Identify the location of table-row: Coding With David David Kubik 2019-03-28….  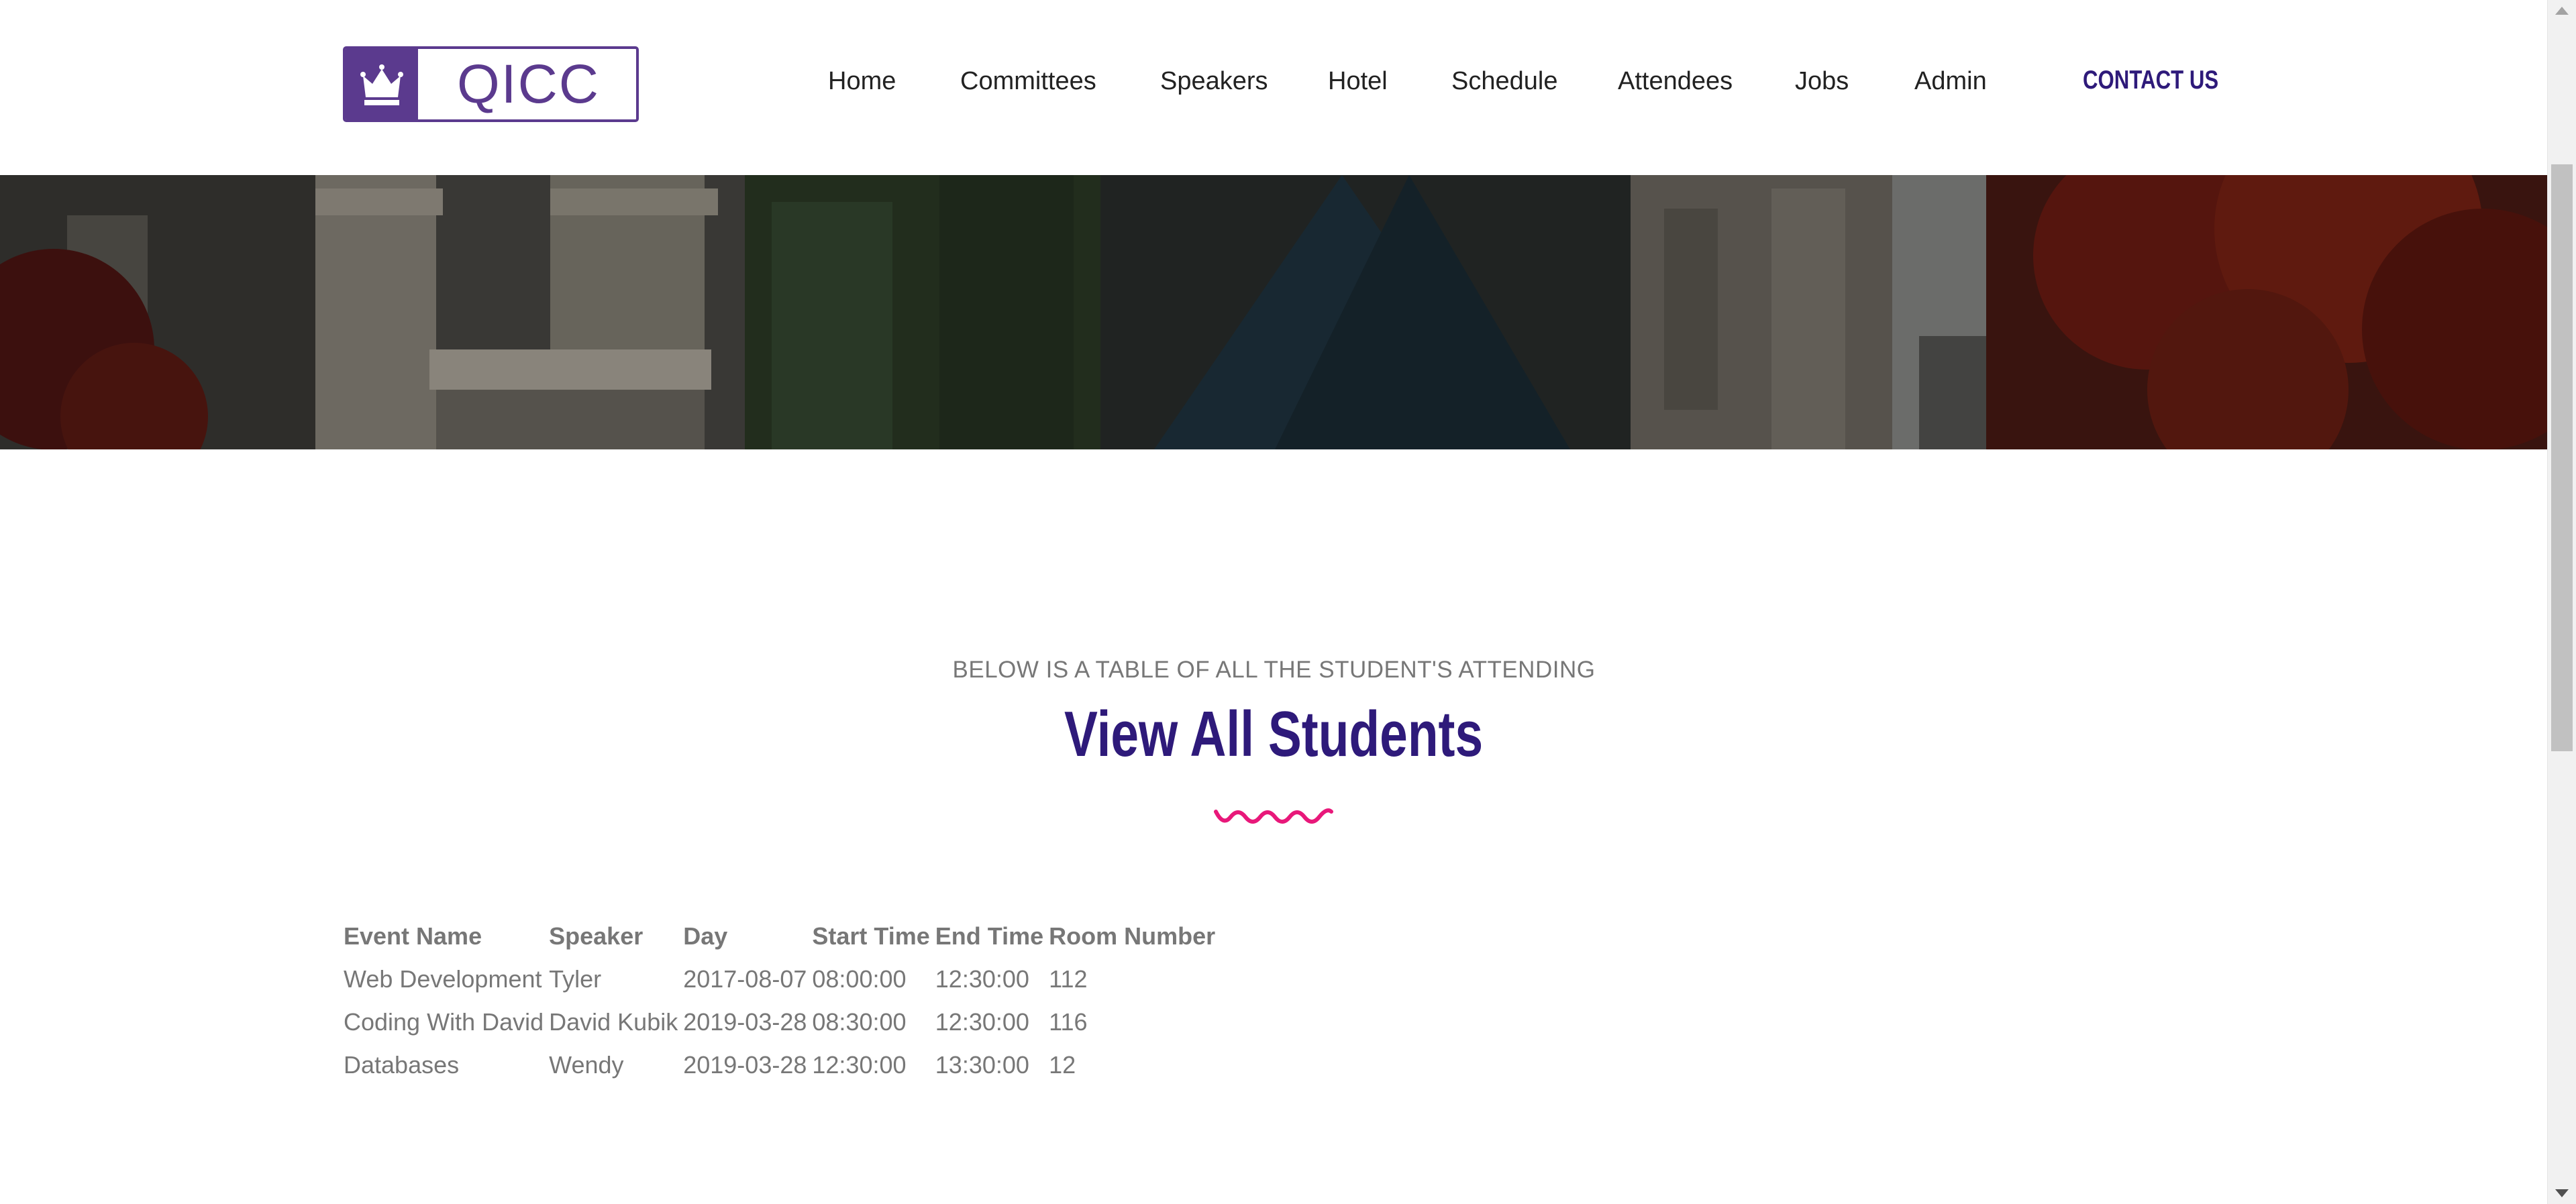
(779, 1022).